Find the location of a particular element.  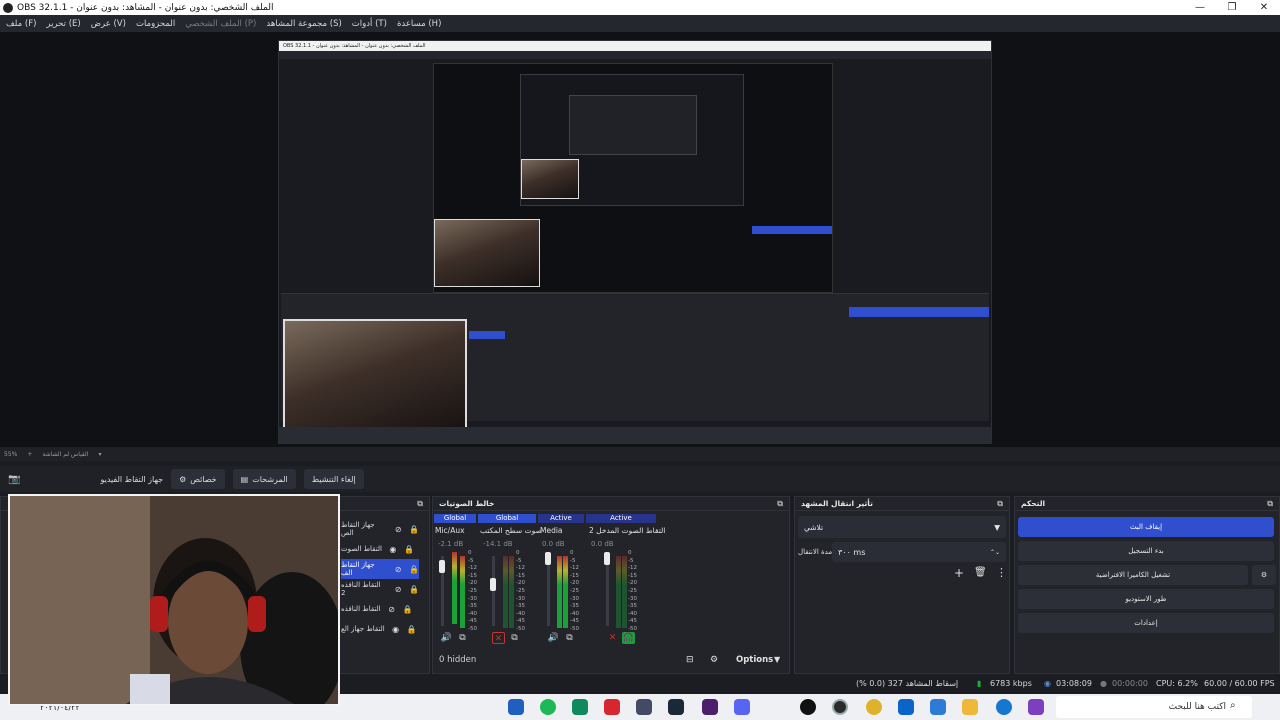

menu-profile: الملف الشخصي (P) is located at coordinates (220, 24).